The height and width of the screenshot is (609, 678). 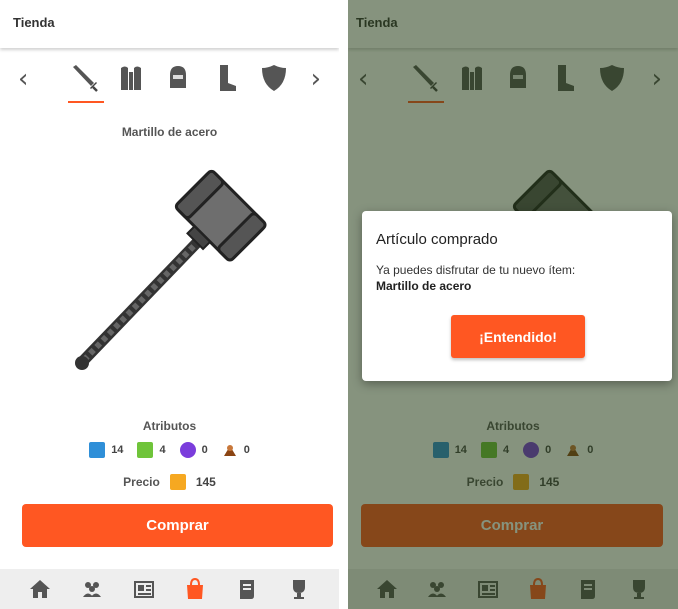 What do you see at coordinates (171, 269) in the screenshot?
I see `hammer-image` at bounding box center [171, 269].